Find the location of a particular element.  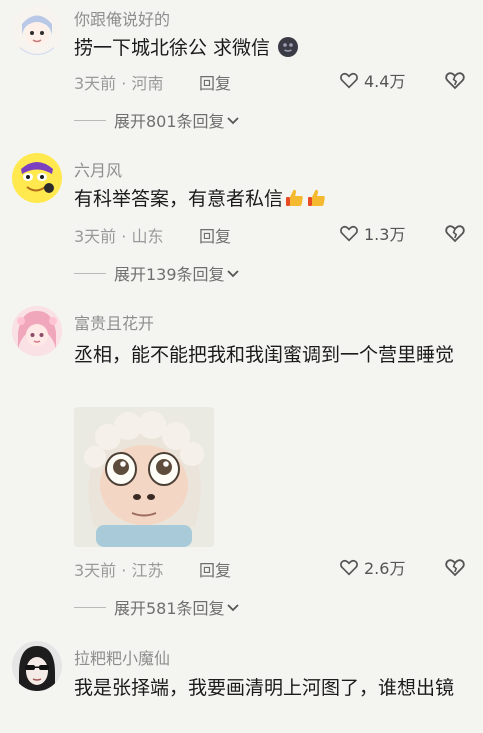

expand-replies-button: 展开139条回复 is located at coordinates (157, 273).